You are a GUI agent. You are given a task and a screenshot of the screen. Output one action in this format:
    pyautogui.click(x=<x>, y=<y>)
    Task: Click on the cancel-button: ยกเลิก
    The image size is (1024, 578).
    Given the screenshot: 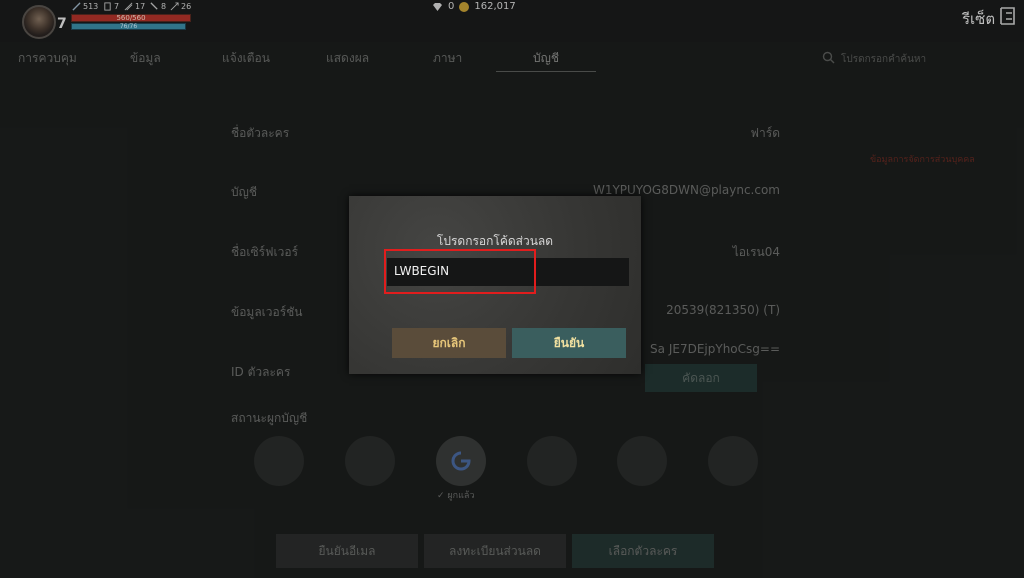 What is the action you would take?
    pyautogui.click(x=449, y=343)
    